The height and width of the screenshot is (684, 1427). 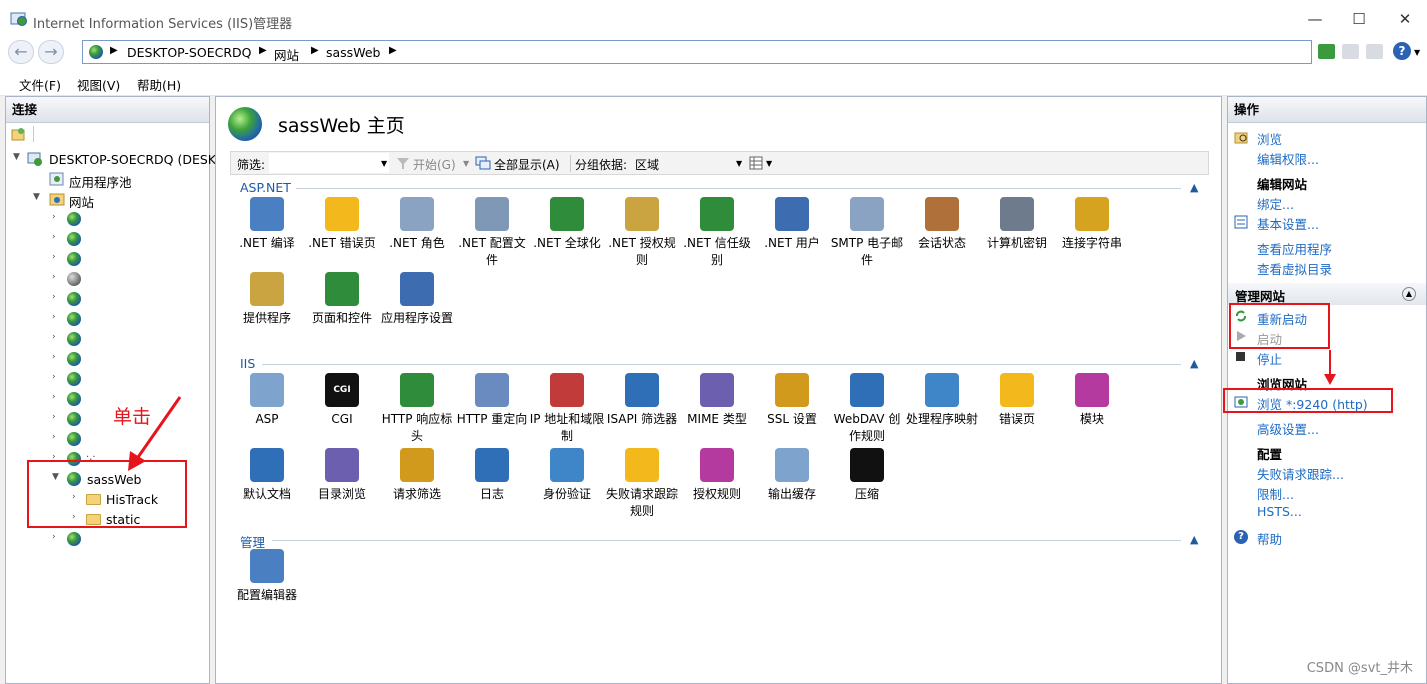 What do you see at coordinates (1269, 538) in the screenshot?
I see `help-link: 帮助` at bounding box center [1269, 538].